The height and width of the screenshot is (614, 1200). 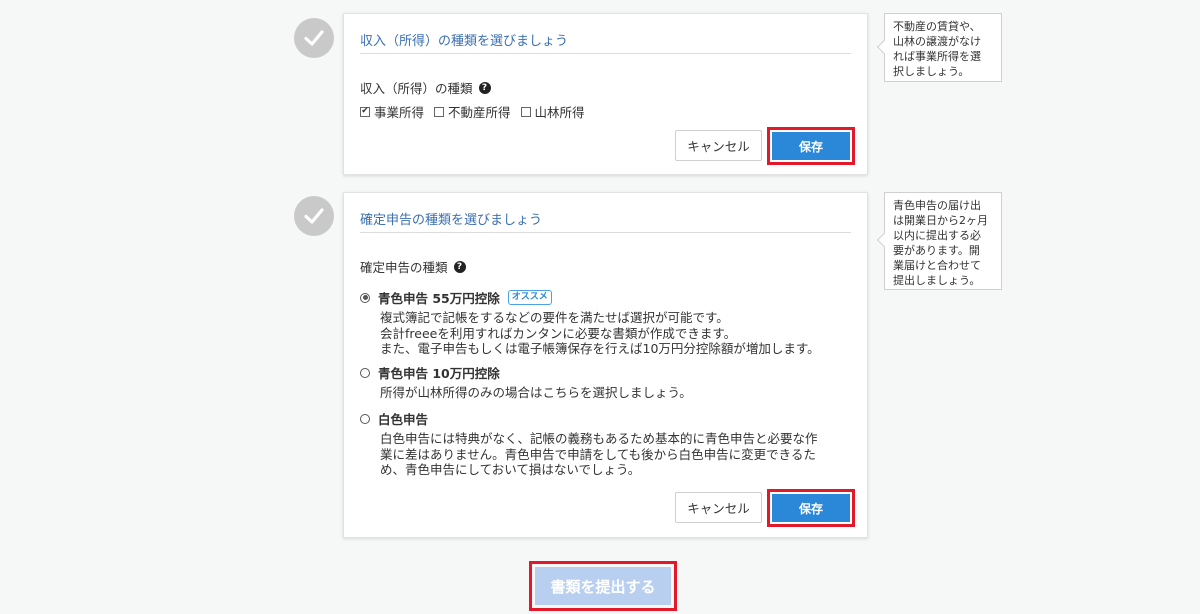 I want to click on submit-button-highlight: 書類を提出する, so click(x=603, y=586).